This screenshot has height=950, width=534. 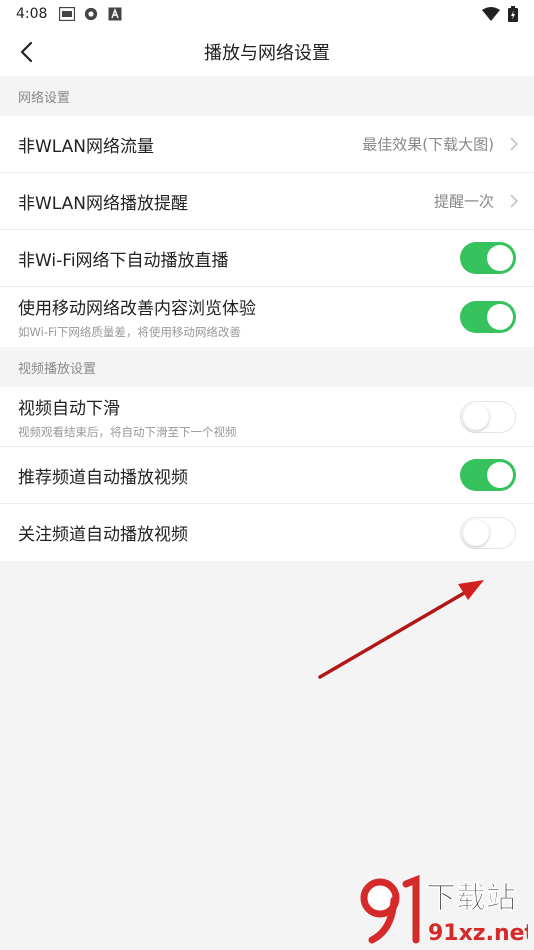 I want to click on font-app-icon, so click(x=115, y=14).